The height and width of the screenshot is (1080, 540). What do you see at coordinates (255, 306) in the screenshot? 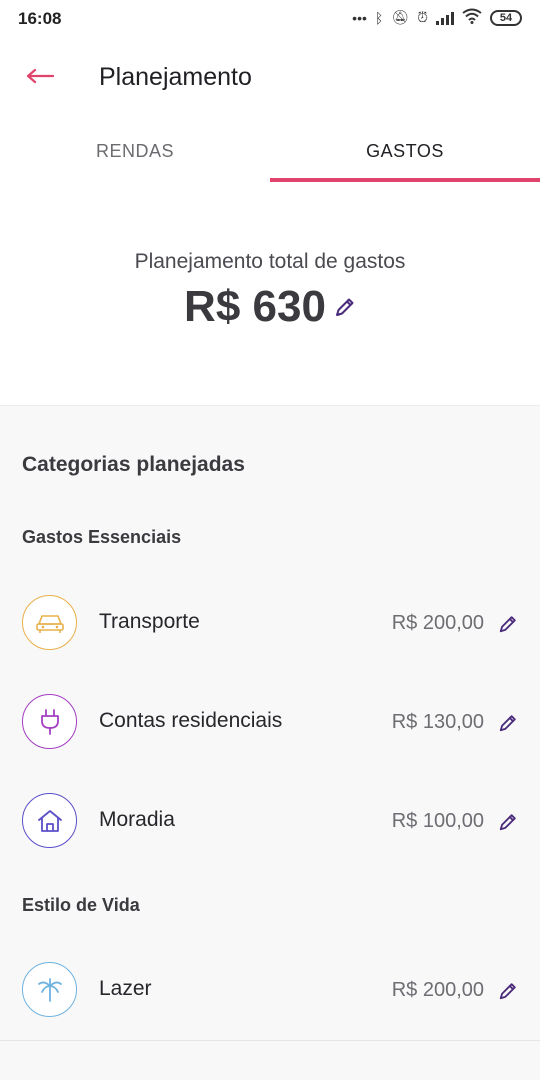
I see `summary-value: R$ 630` at bounding box center [255, 306].